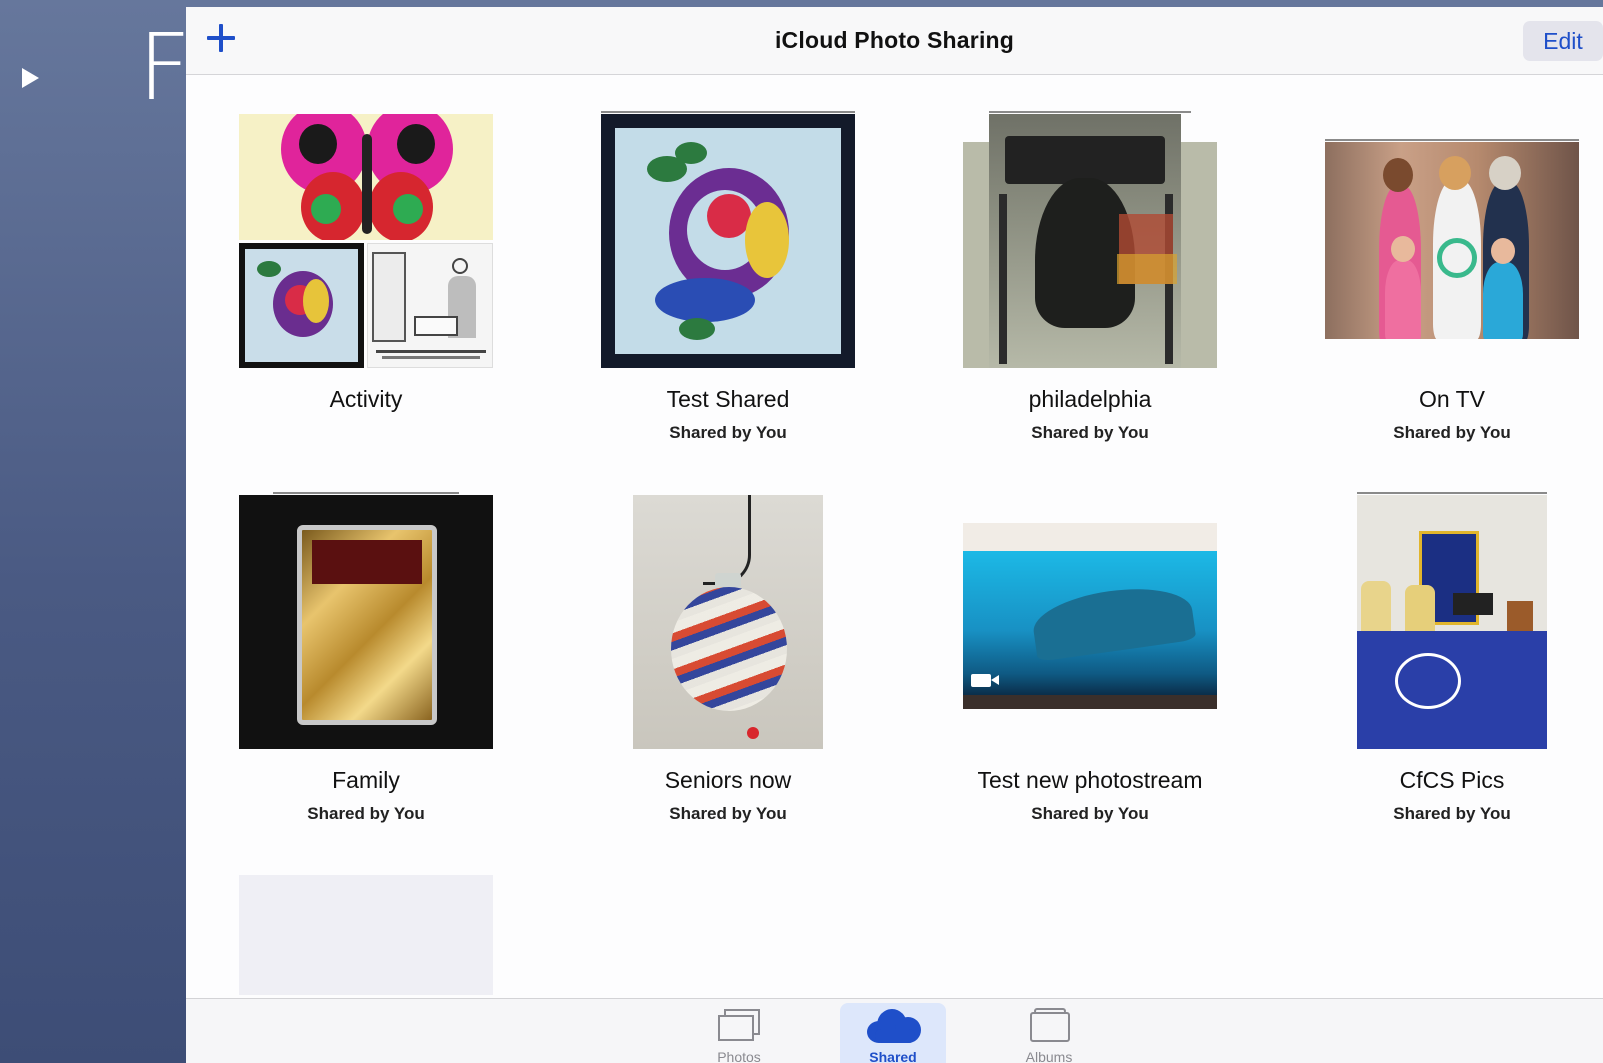  What do you see at coordinates (1563, 41) in the screenshot?
I see `edit-button: Edit` at bounding box center [1563, 41].